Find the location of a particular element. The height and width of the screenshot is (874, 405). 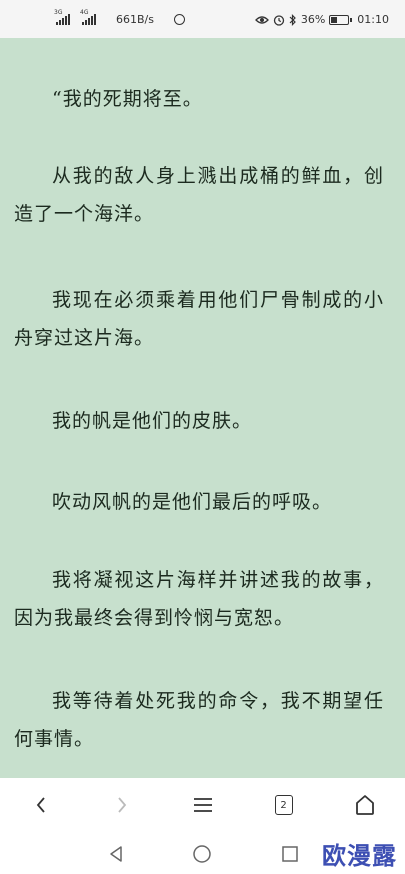

clock: 01:10 is located at coordinates (373, 19).